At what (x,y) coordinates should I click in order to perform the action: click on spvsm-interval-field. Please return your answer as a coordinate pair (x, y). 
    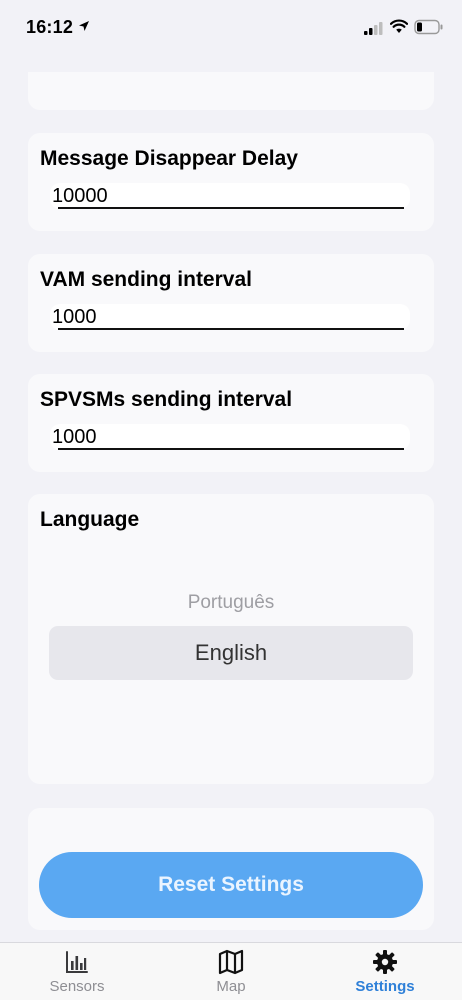
    Looking at the image, I should click on (230, 437).